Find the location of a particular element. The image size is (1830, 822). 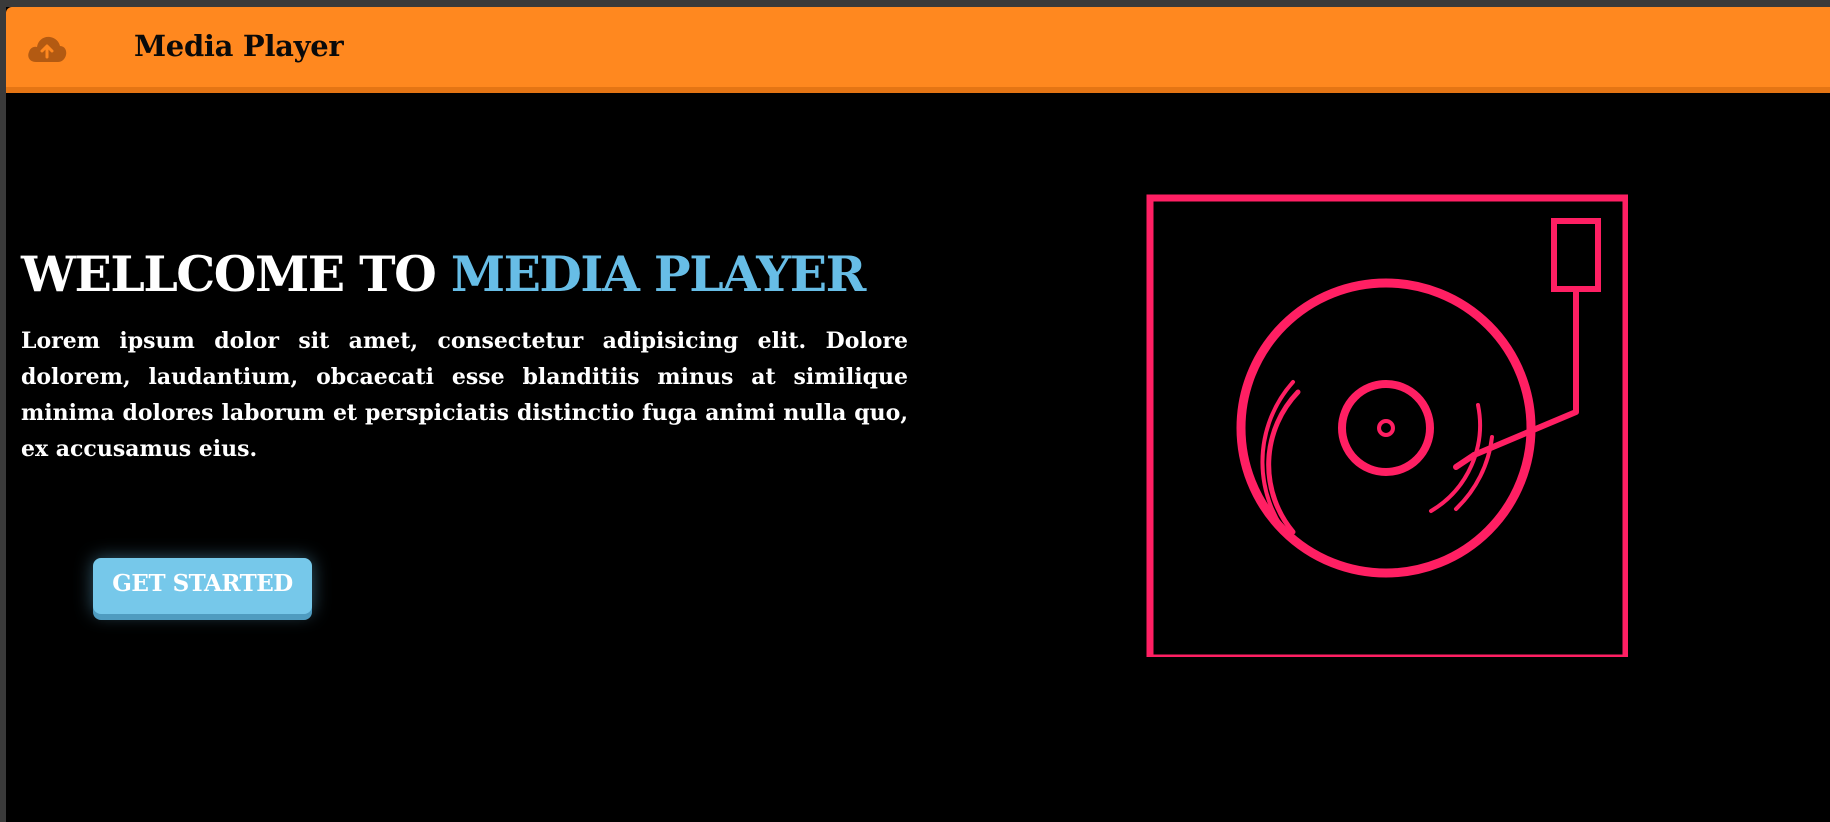

hero-heading: WELLCOME TO MEDIA PLAYER is located at coordinates (444, 274).